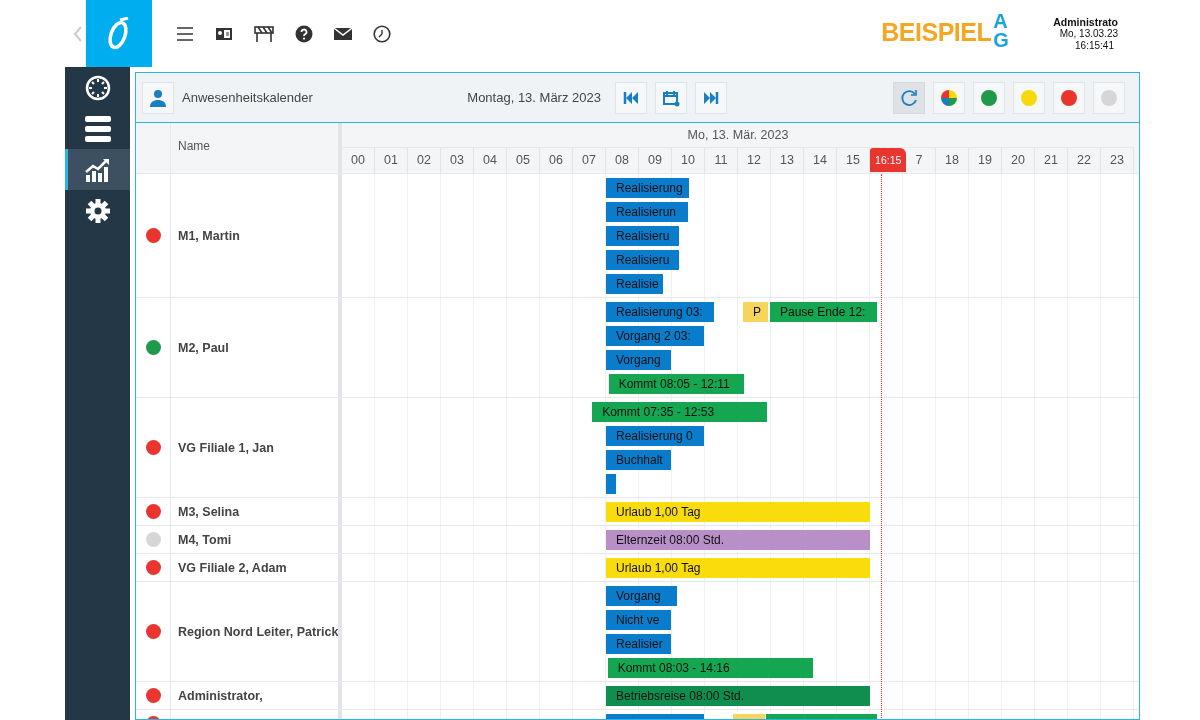 Image resolution: width=1200 pixels, height=720 pixels. Describe the element at coordinates (820, 160) in the screenshot. I see `hour-label: 14` at that location.